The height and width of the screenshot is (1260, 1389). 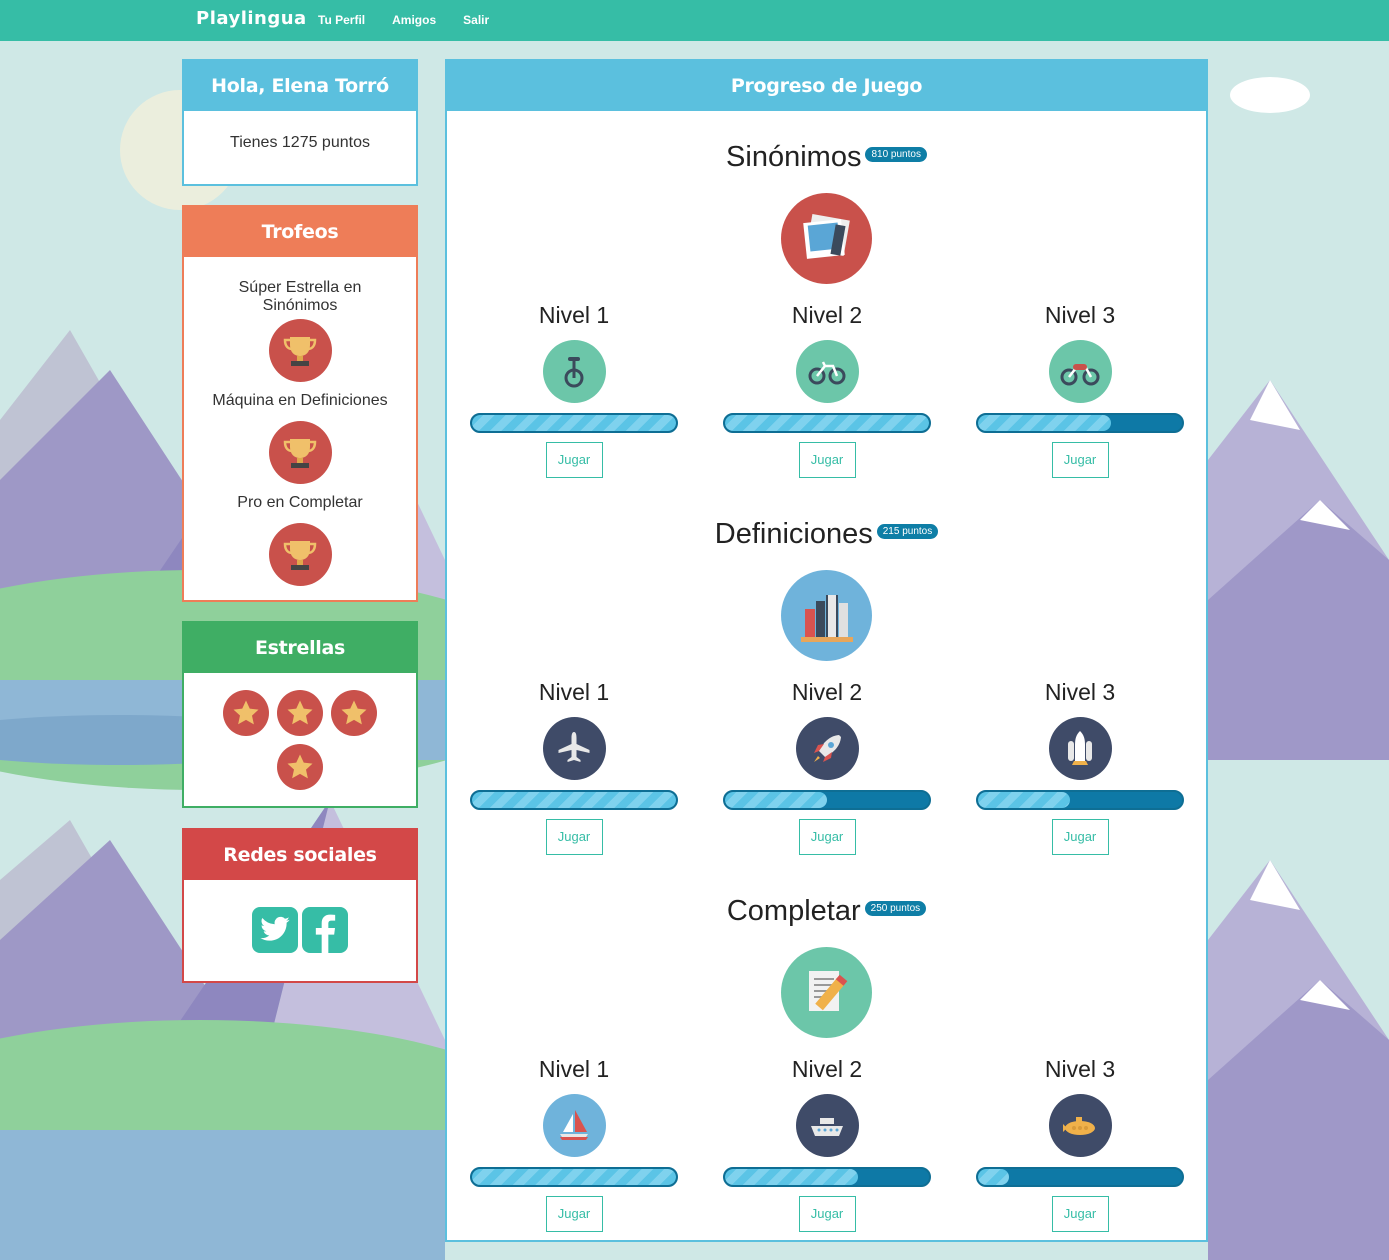 What do you see at coordinates (827, 371) in the screenshot?
I see `bicycle-icon` at bounding box center [827, 371].